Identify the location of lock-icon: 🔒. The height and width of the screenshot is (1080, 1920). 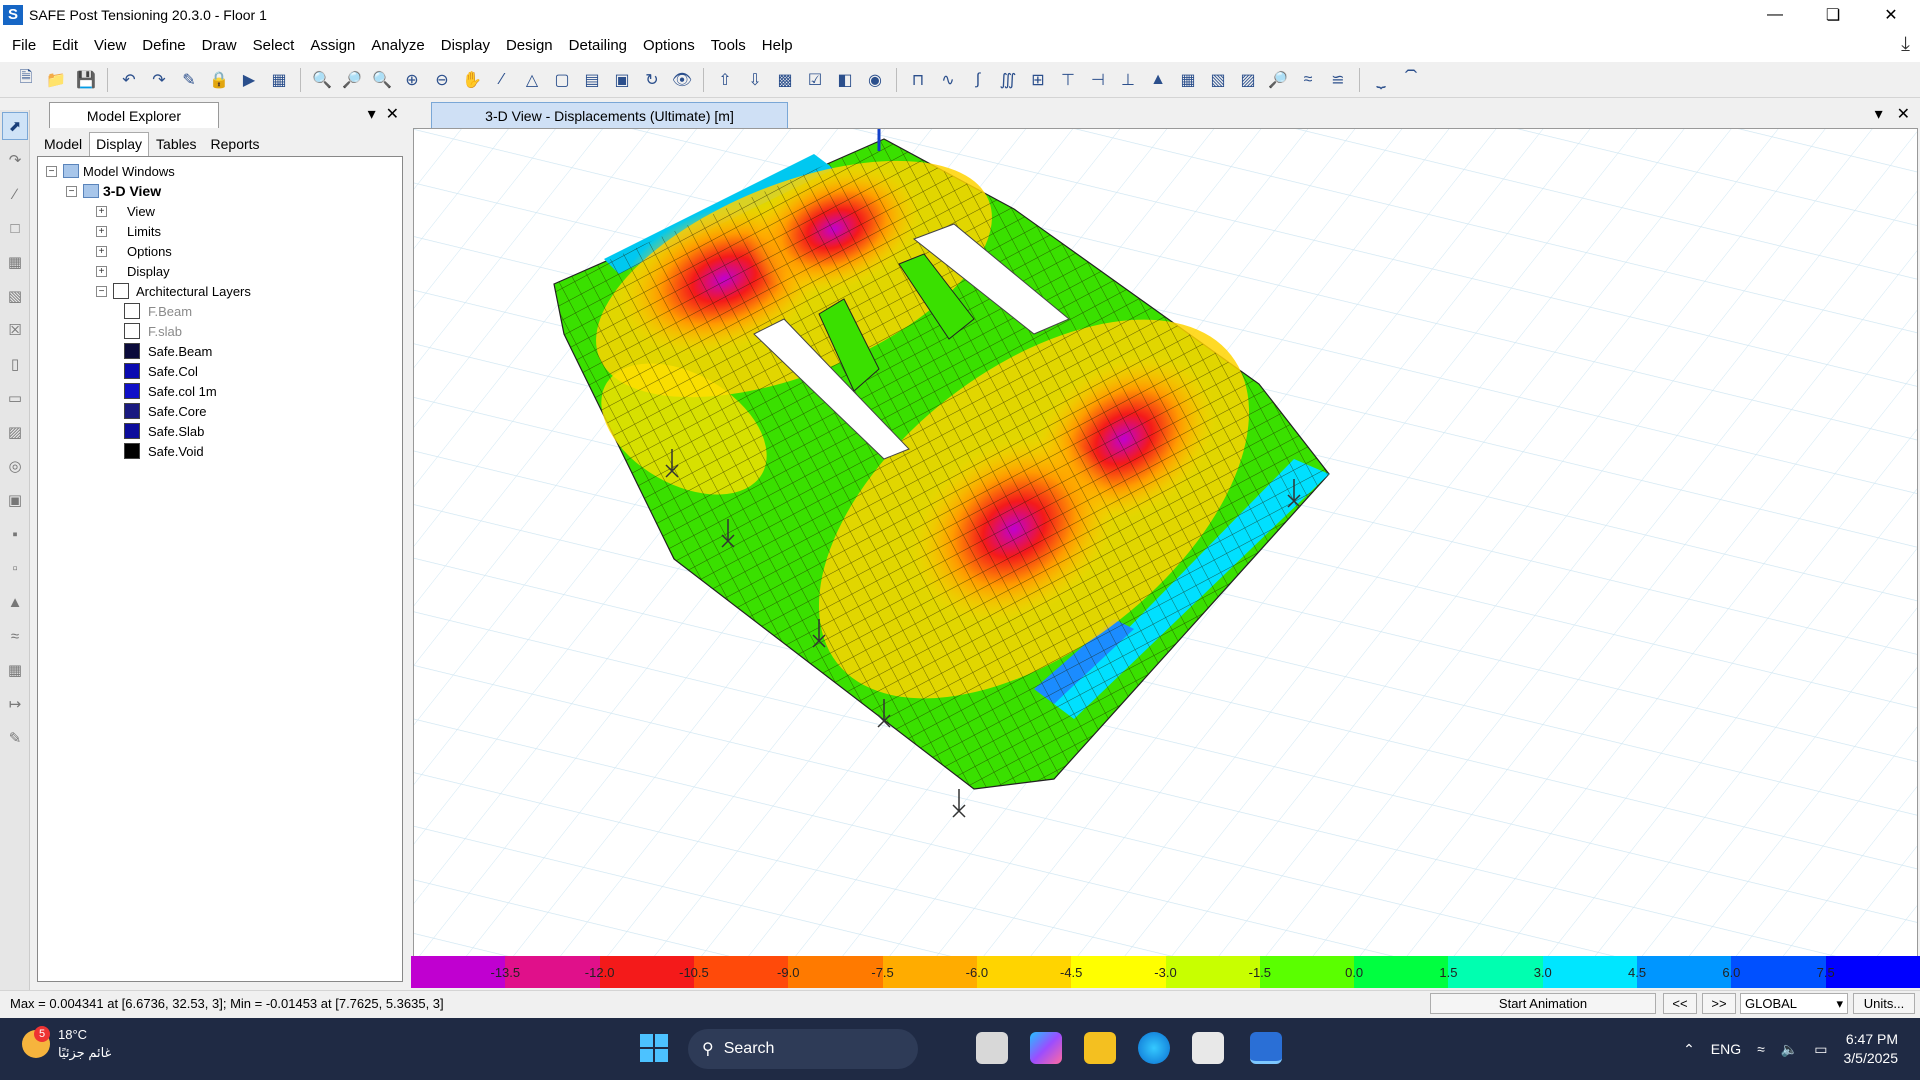
(219, 80).